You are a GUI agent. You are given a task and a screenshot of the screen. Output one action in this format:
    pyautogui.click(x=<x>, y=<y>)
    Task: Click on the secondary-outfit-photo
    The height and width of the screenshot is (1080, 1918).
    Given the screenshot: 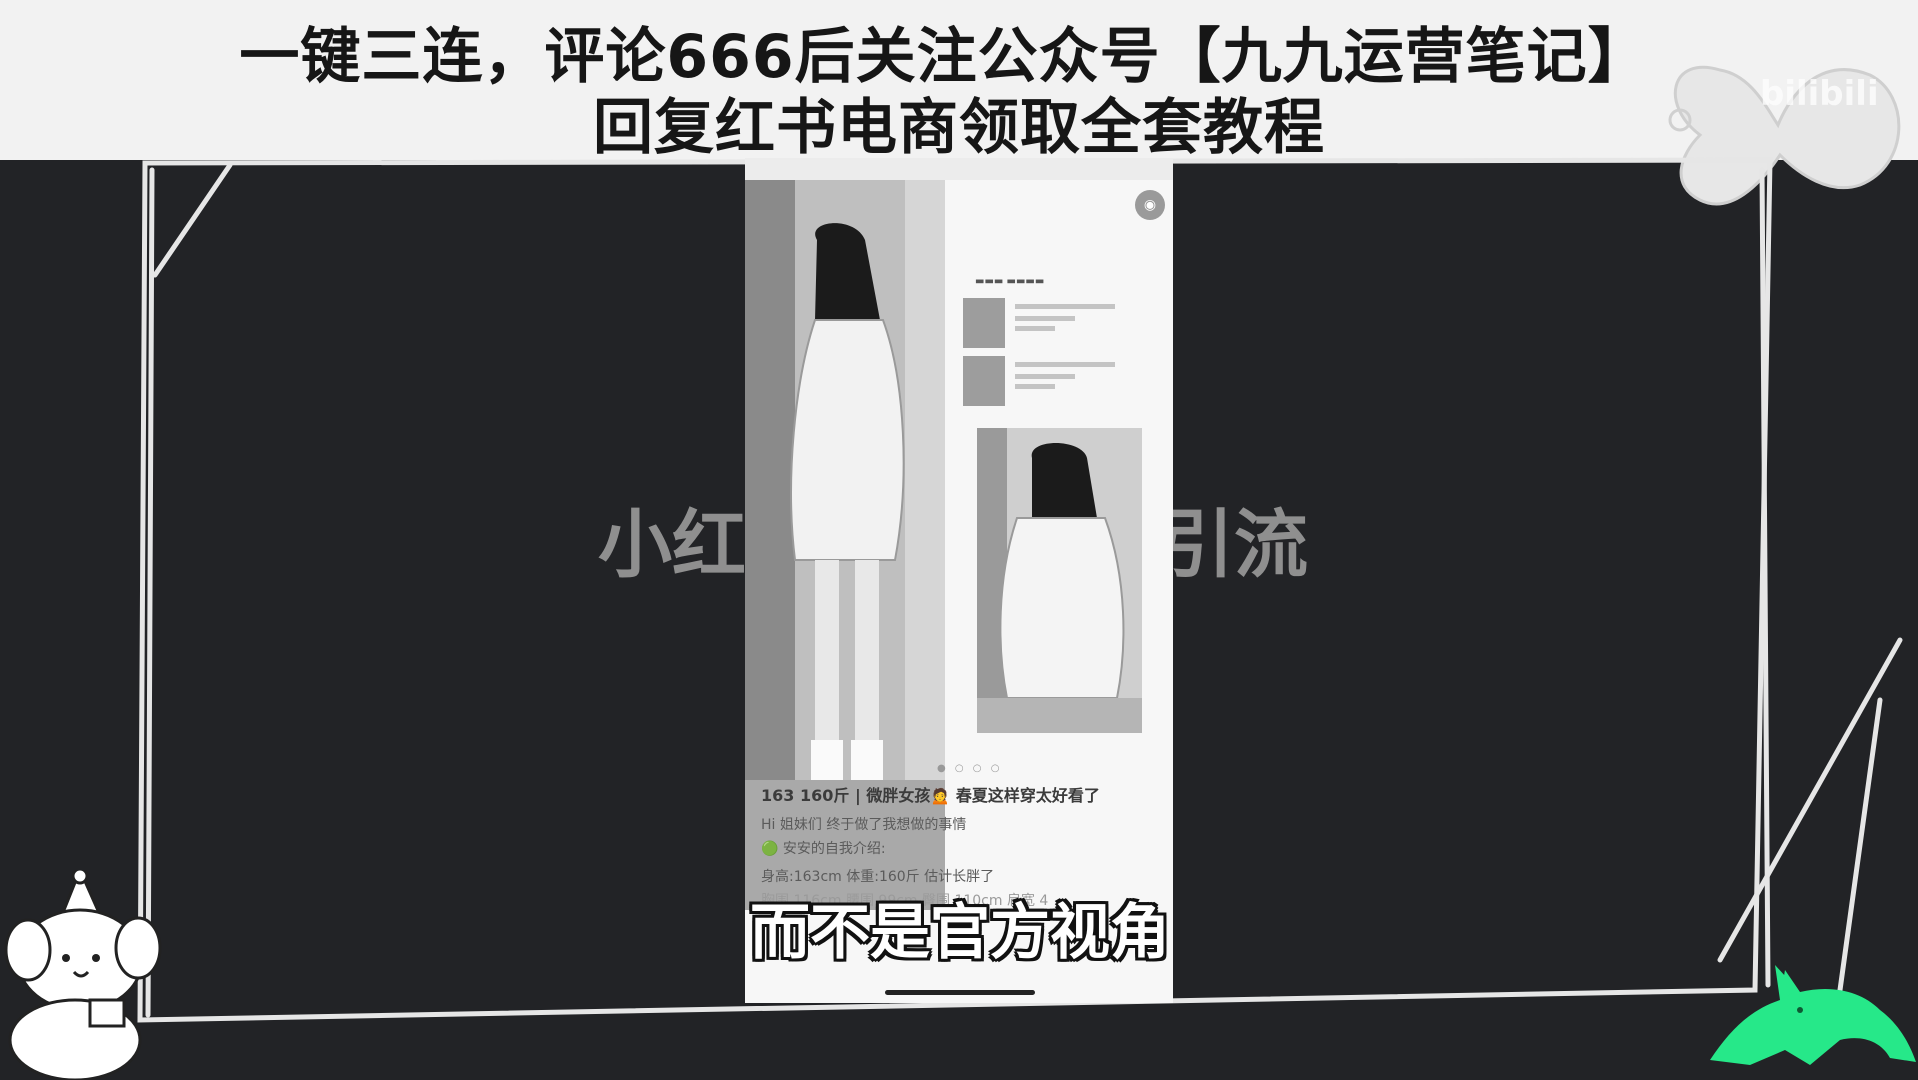 What is the action you would take?
    pyautogui.click(x=1059, y=580)
    